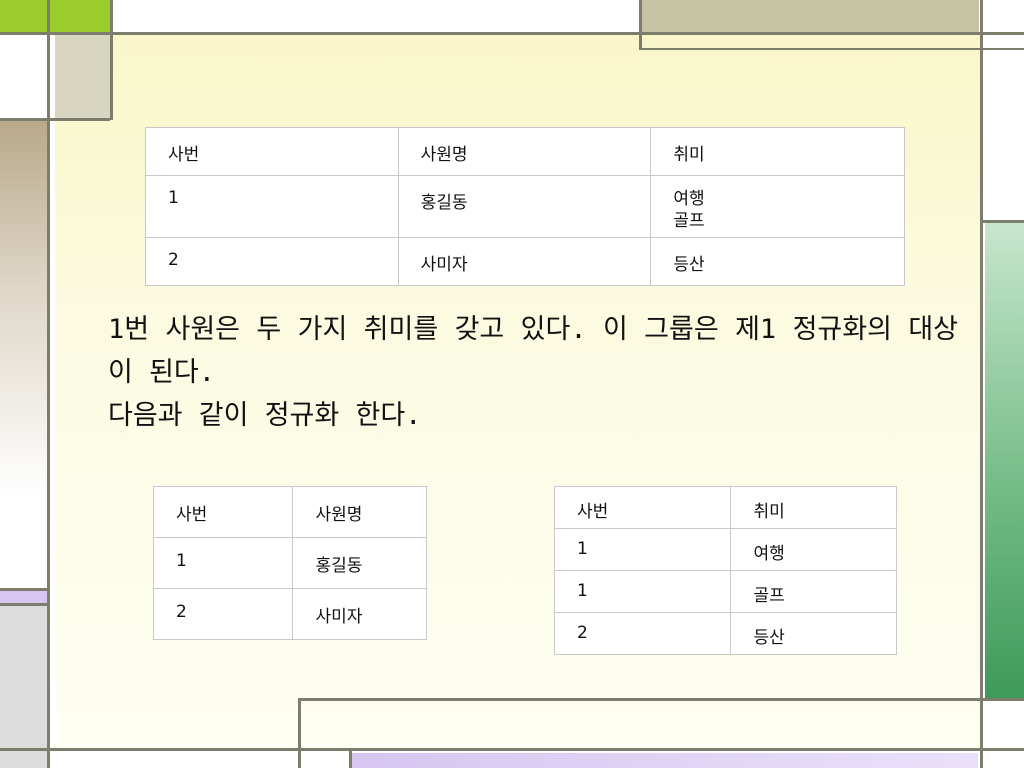 This screenshot has height=768, width=1024. What do you see at coordinates (777, 206) in the screenshot?
I see `table-cell: 여행 골프` at bounding box center [777, 206].